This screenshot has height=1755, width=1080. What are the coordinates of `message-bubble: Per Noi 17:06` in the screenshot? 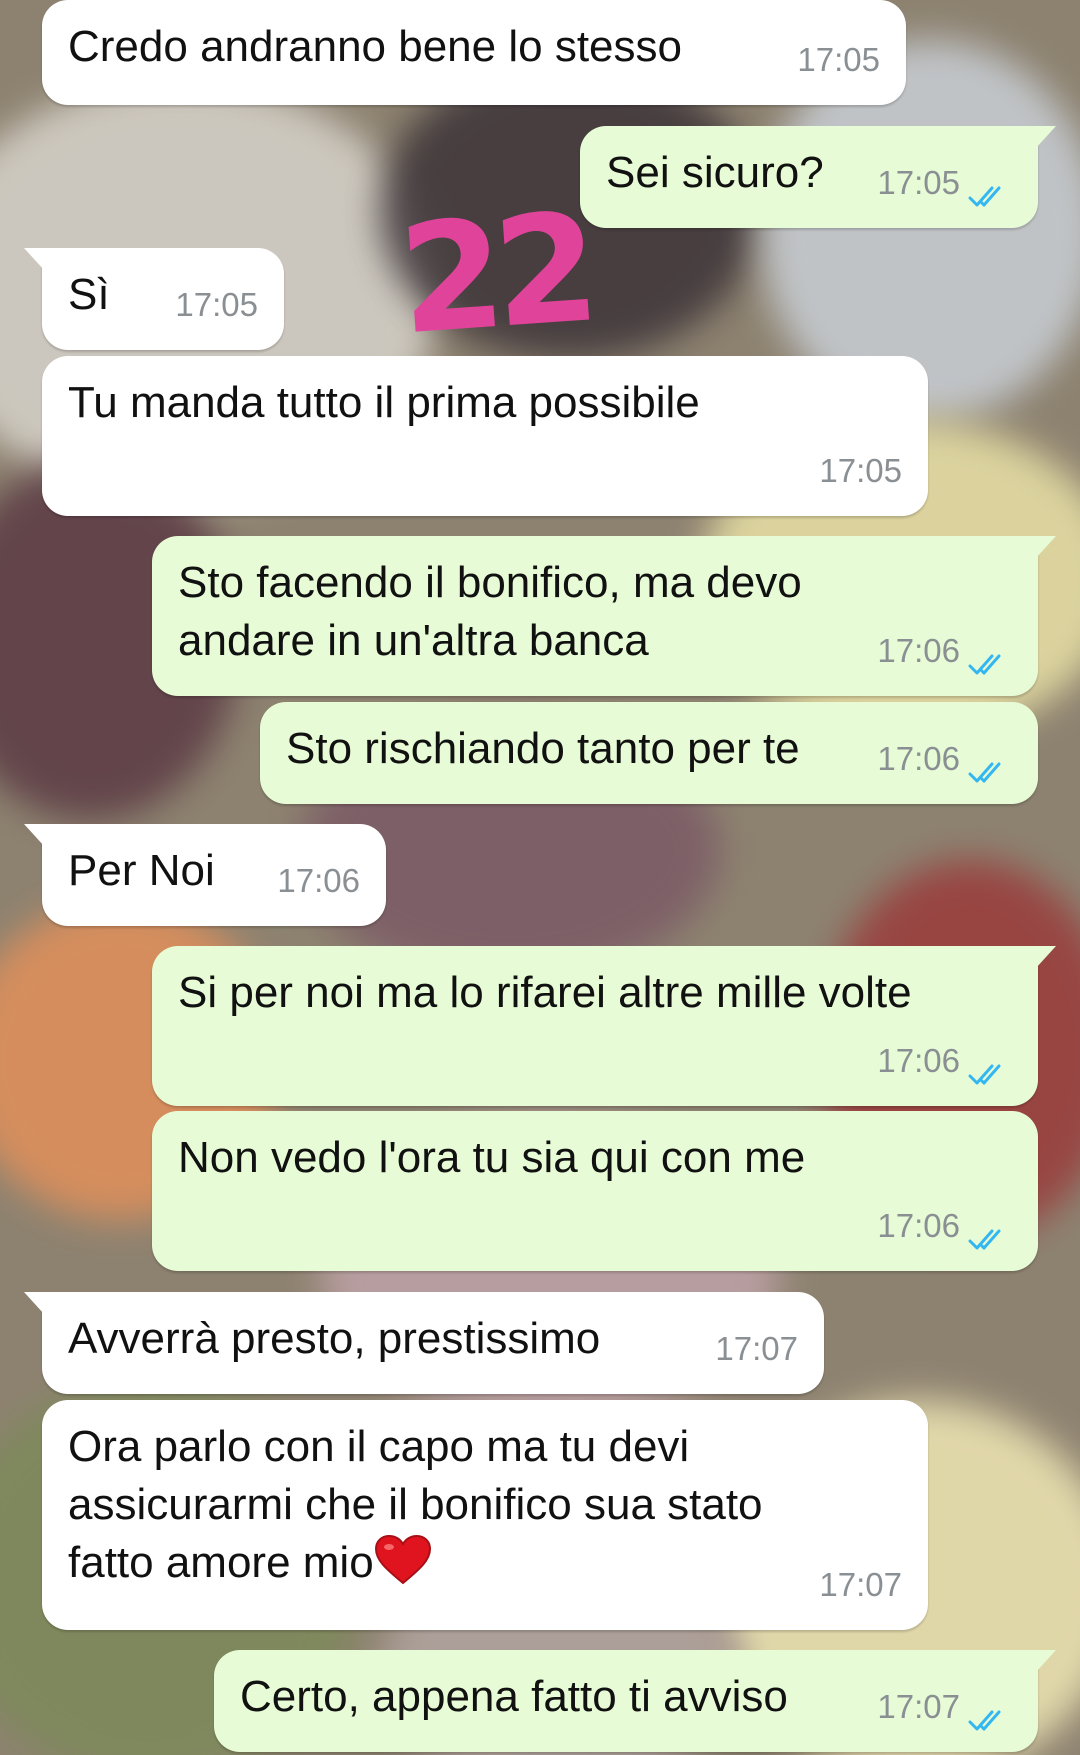 It's located at (205, 875).